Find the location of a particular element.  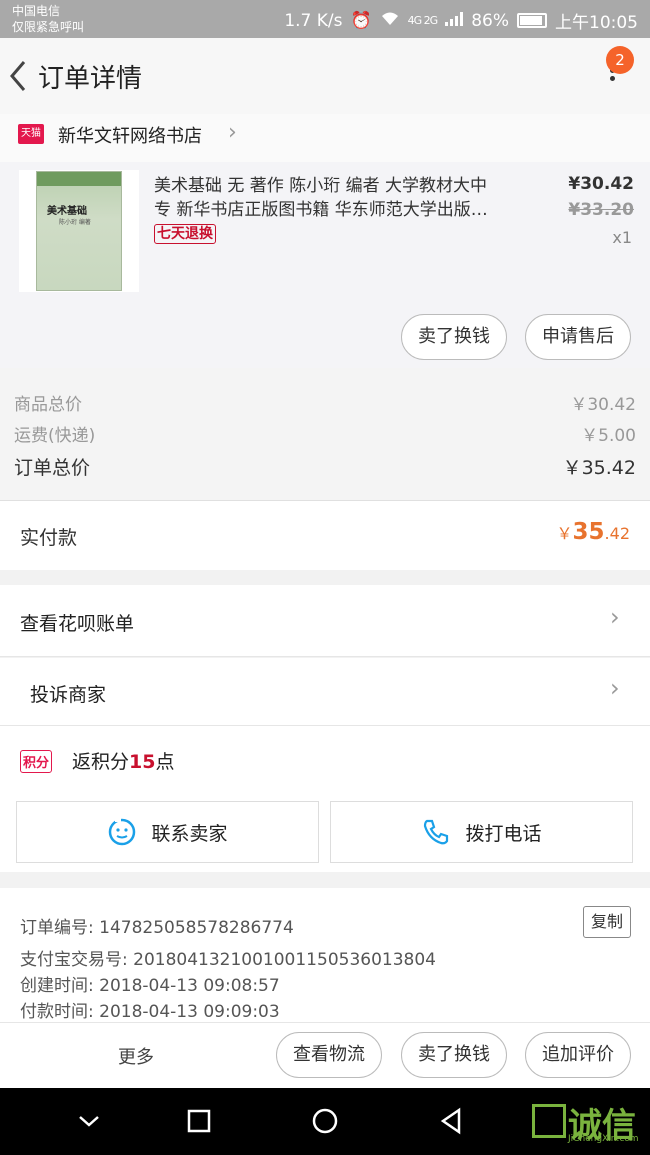

network-speed: 1.7 K/s is located at coordinates (313, 20).